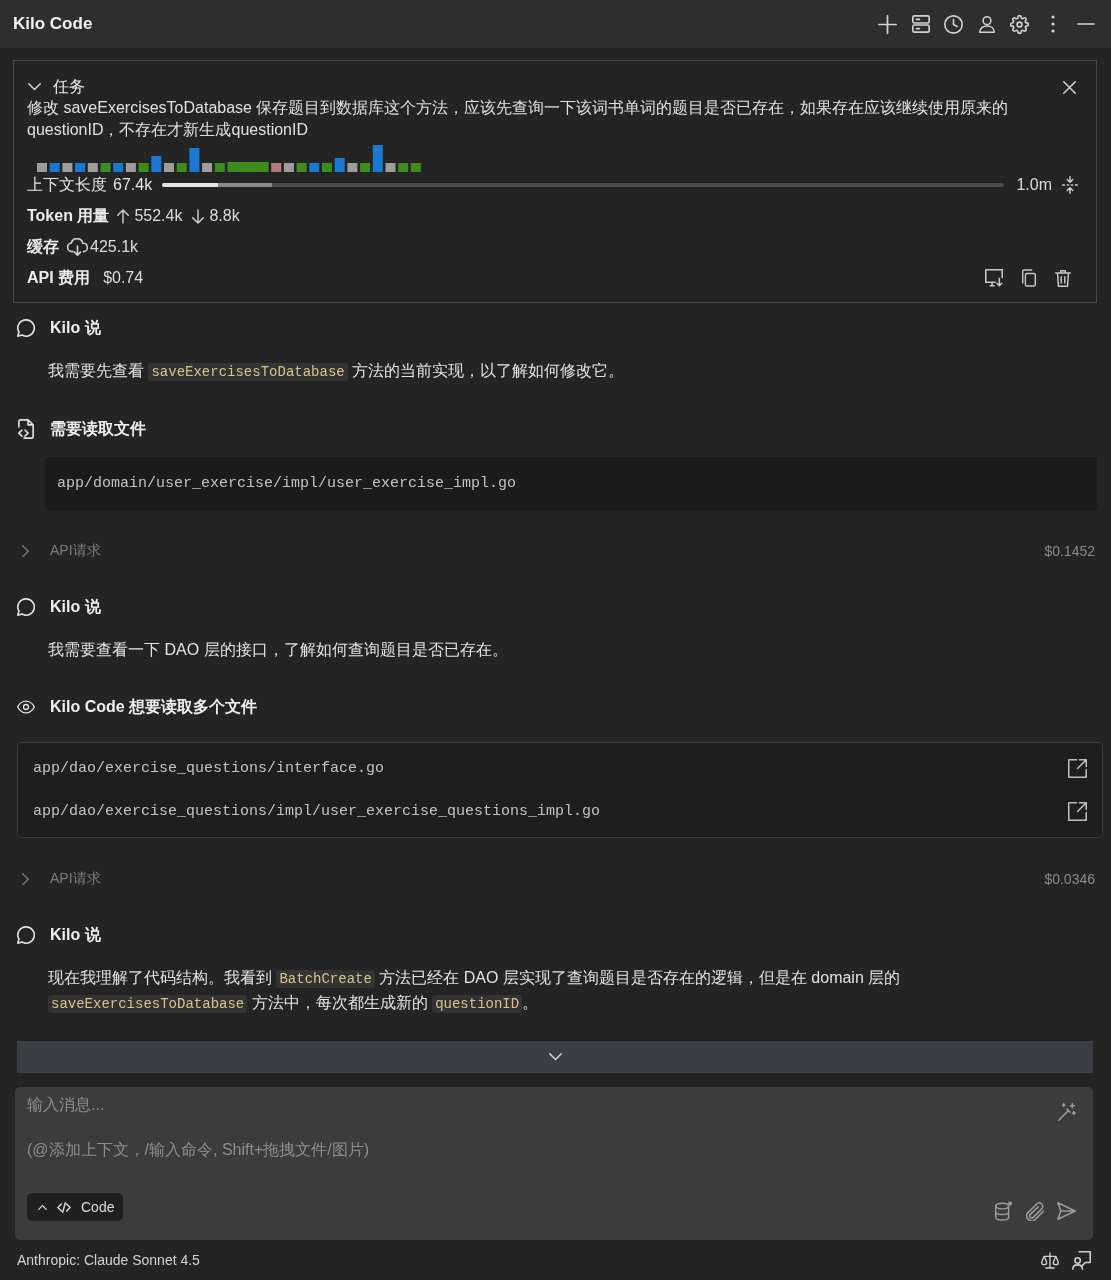  I want to click on cloud-download-icon, so click(77, 247).